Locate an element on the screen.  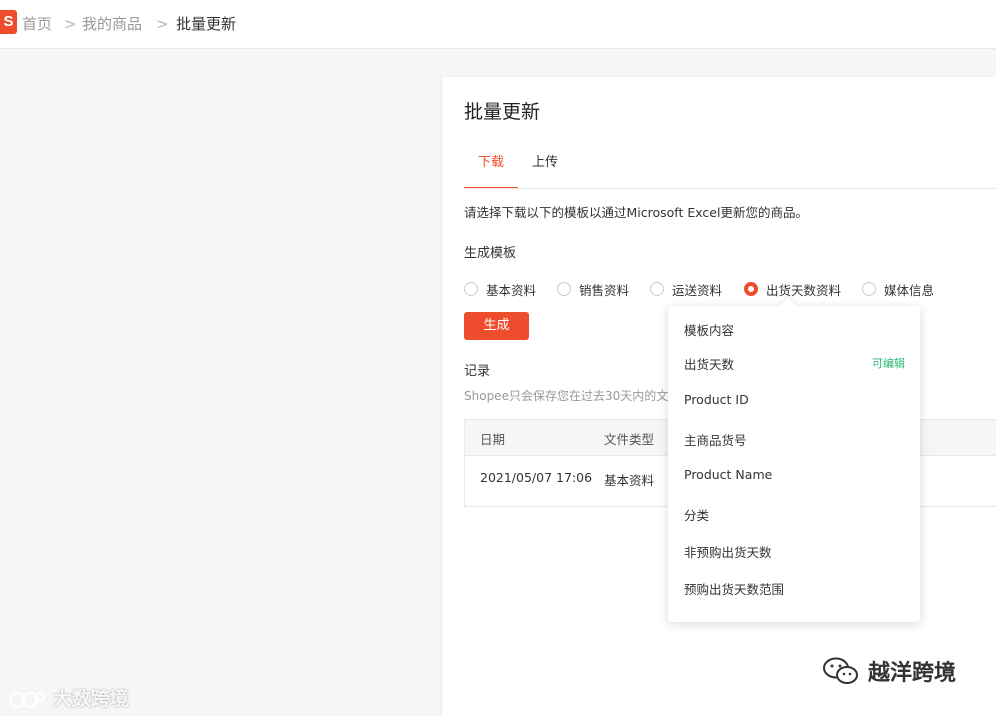
popover-field: Product Name is located at coordinates (728, 474).